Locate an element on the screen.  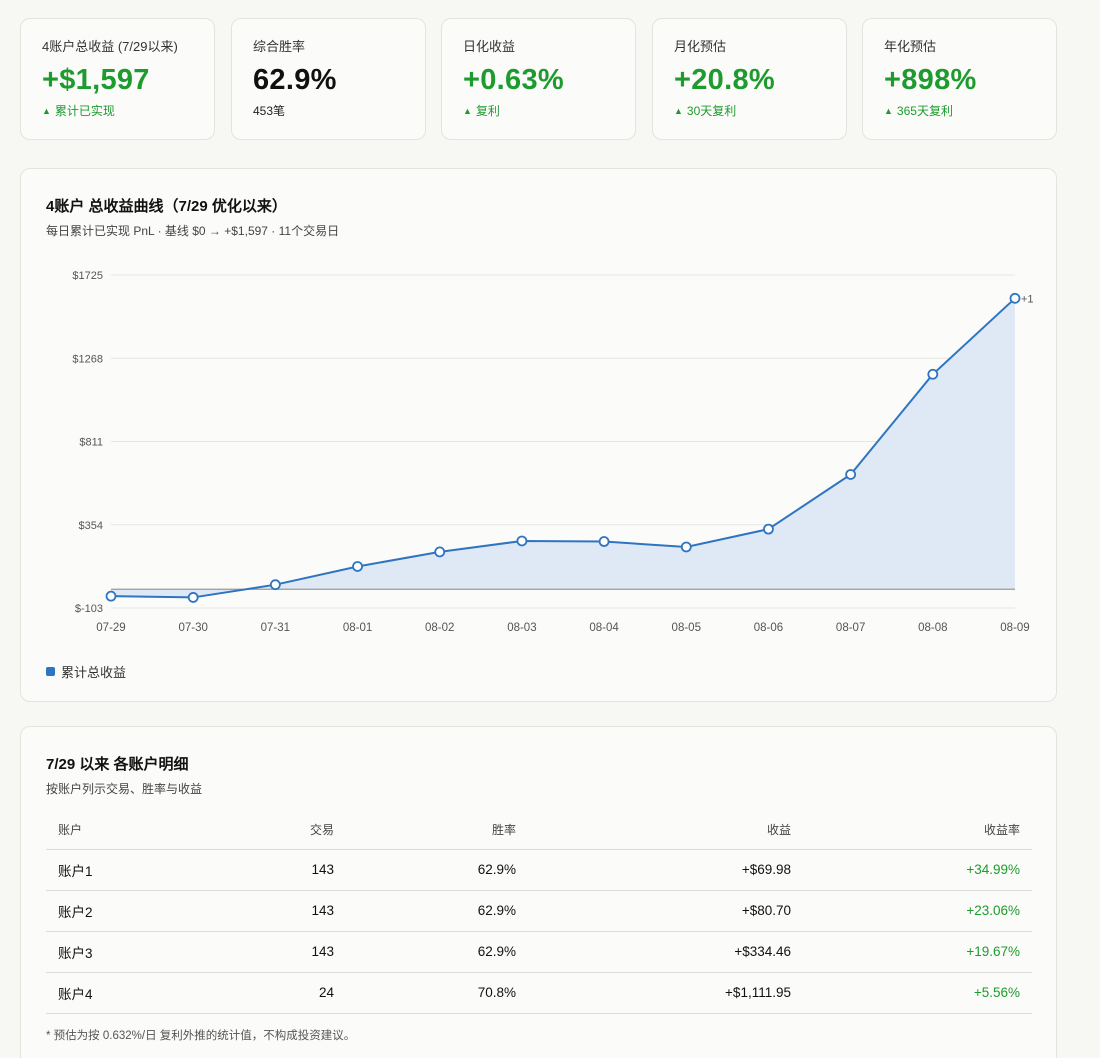
disclaimer-footnote: * 预估为按 0.632%/日 复利外推的统计值，不构成投资建议。 is located at coordinates (201, 1036).